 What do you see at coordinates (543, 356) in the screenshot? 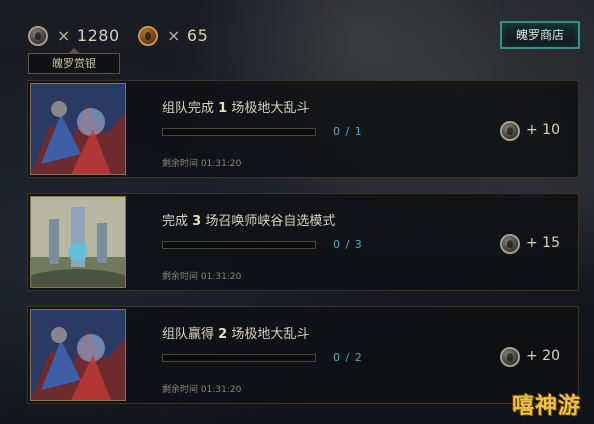
I see `reward-amount: + 20` at bounding box center [543, 356].